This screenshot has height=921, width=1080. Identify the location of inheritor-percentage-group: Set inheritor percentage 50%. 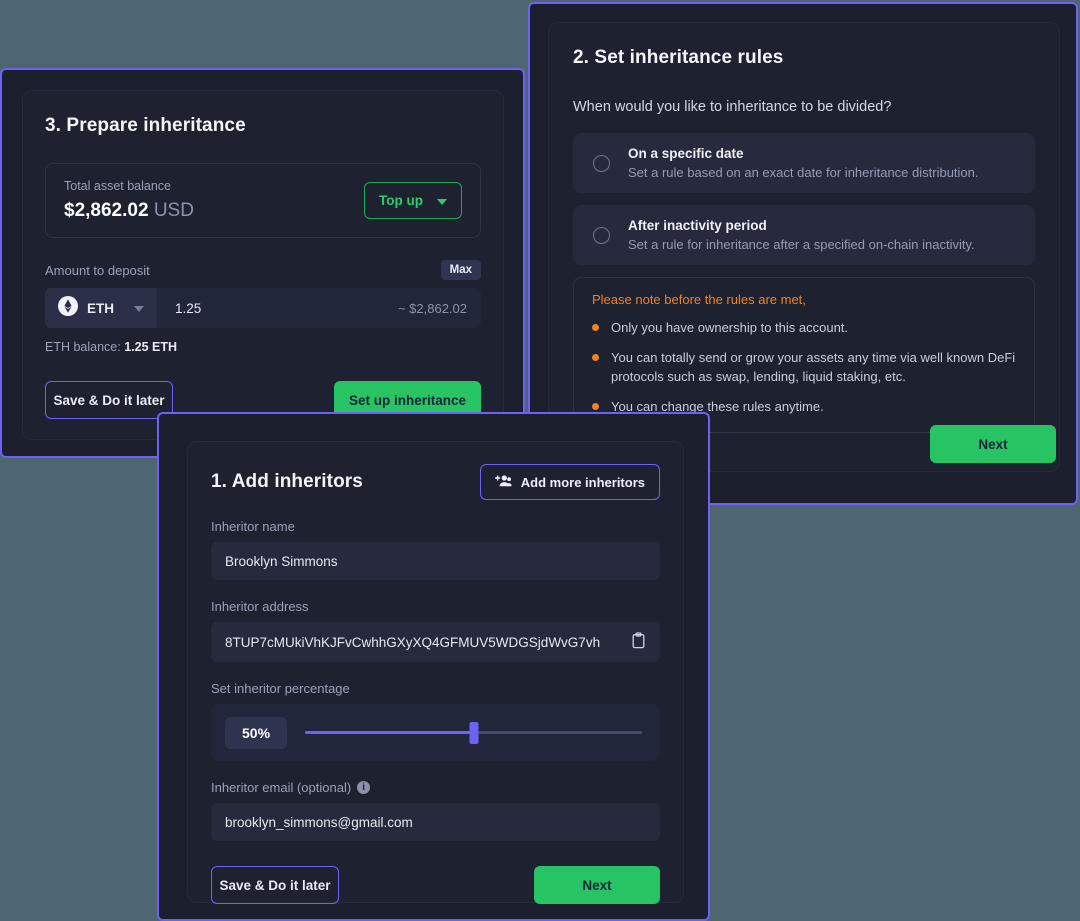
(435, 721).